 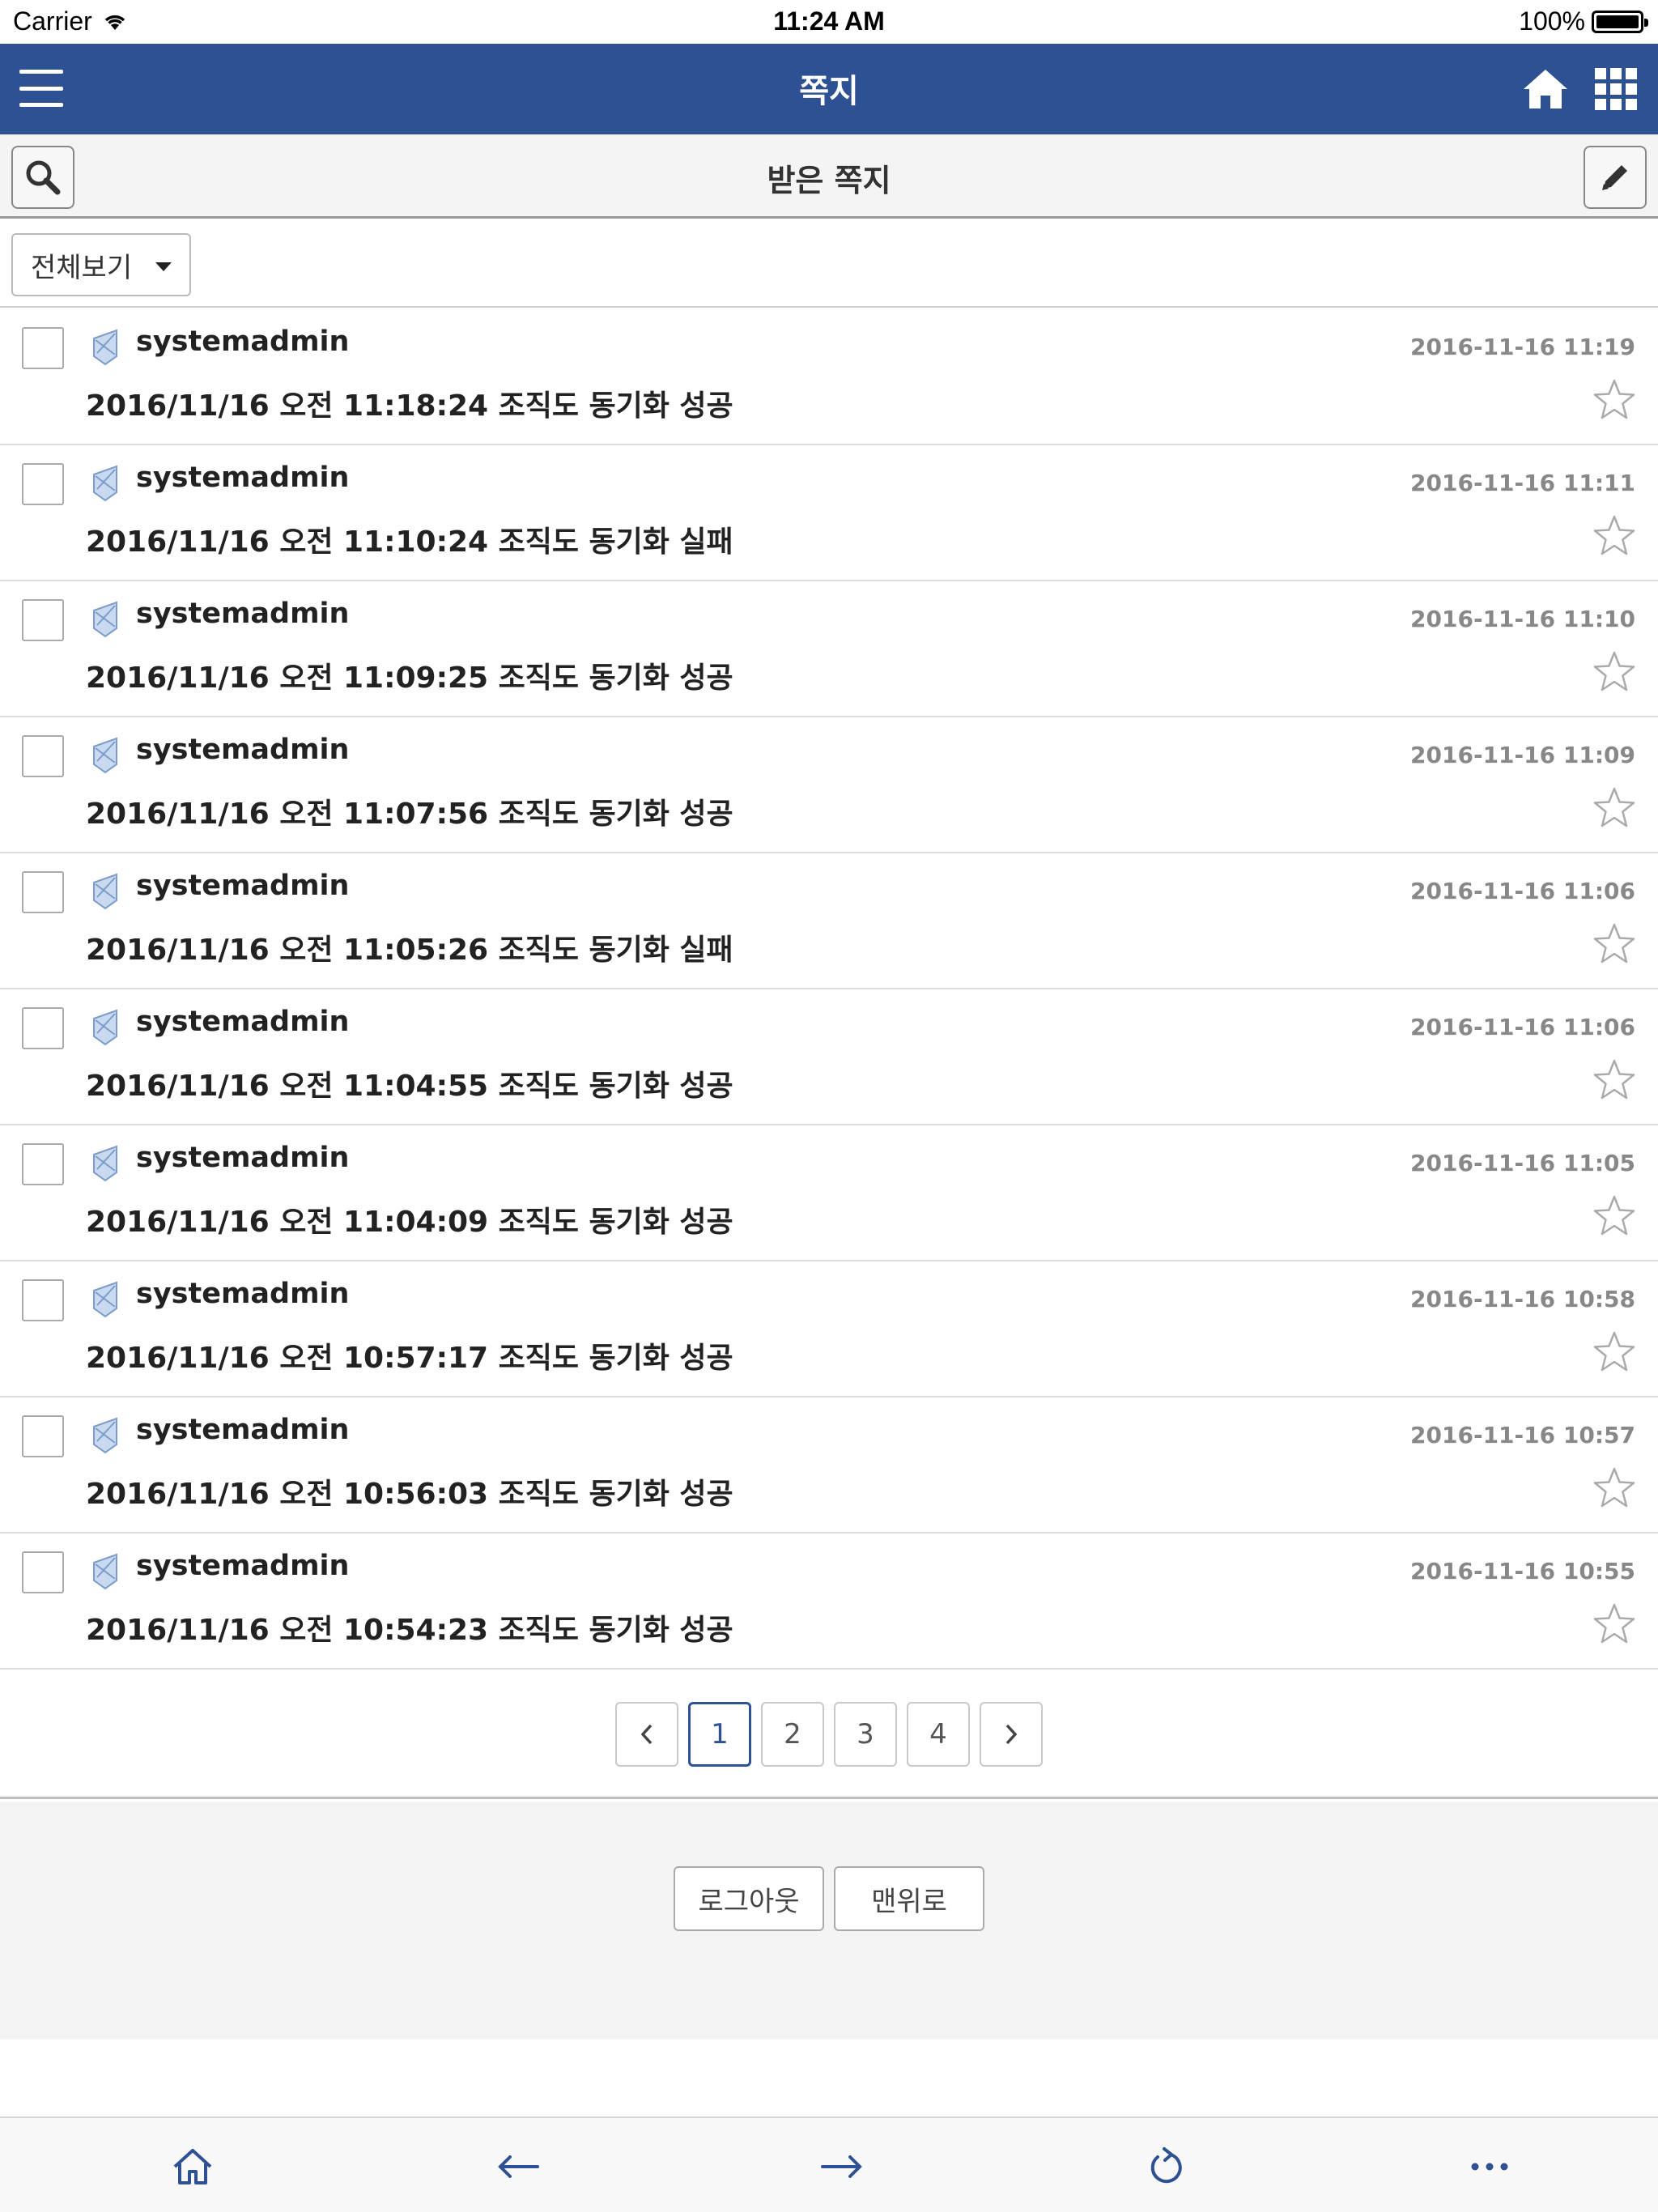 What do you see at coordinates (163, 266) in the screenshot?
I see `caret-down-icon` at bounding box center [163, 266].